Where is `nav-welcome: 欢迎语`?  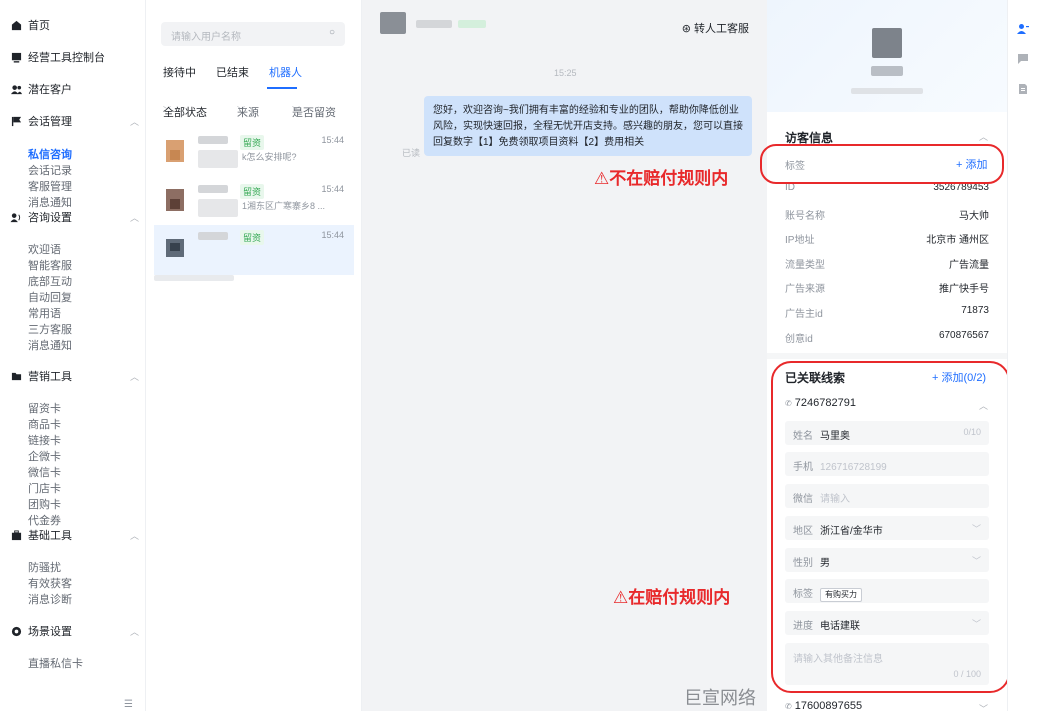 nav-welcome: 欢迎语 is located at coordinates (57, 249).